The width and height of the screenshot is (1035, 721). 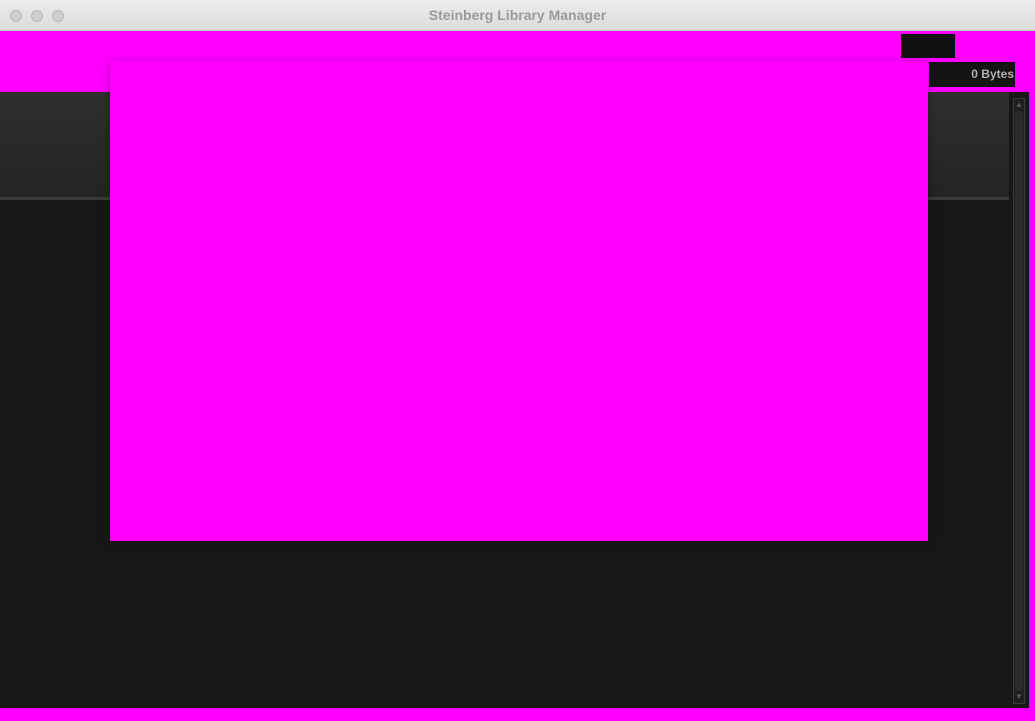 I want to click on window-title: Steinberg Library Manager, so click(x=517, y=15).